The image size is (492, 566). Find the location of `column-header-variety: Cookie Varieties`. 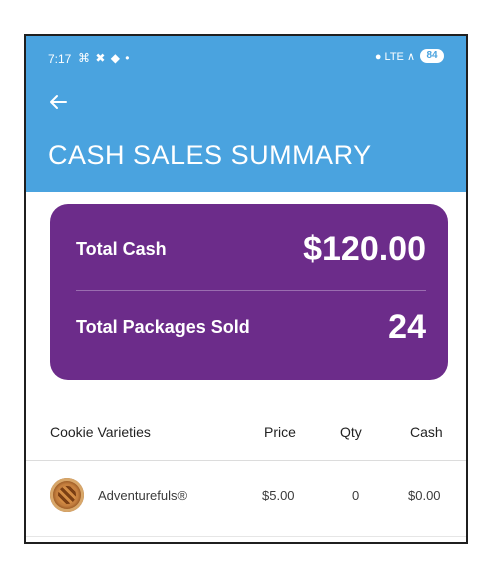

column-header-variety: Cookie Varieties is located at coordinates (100, 432).